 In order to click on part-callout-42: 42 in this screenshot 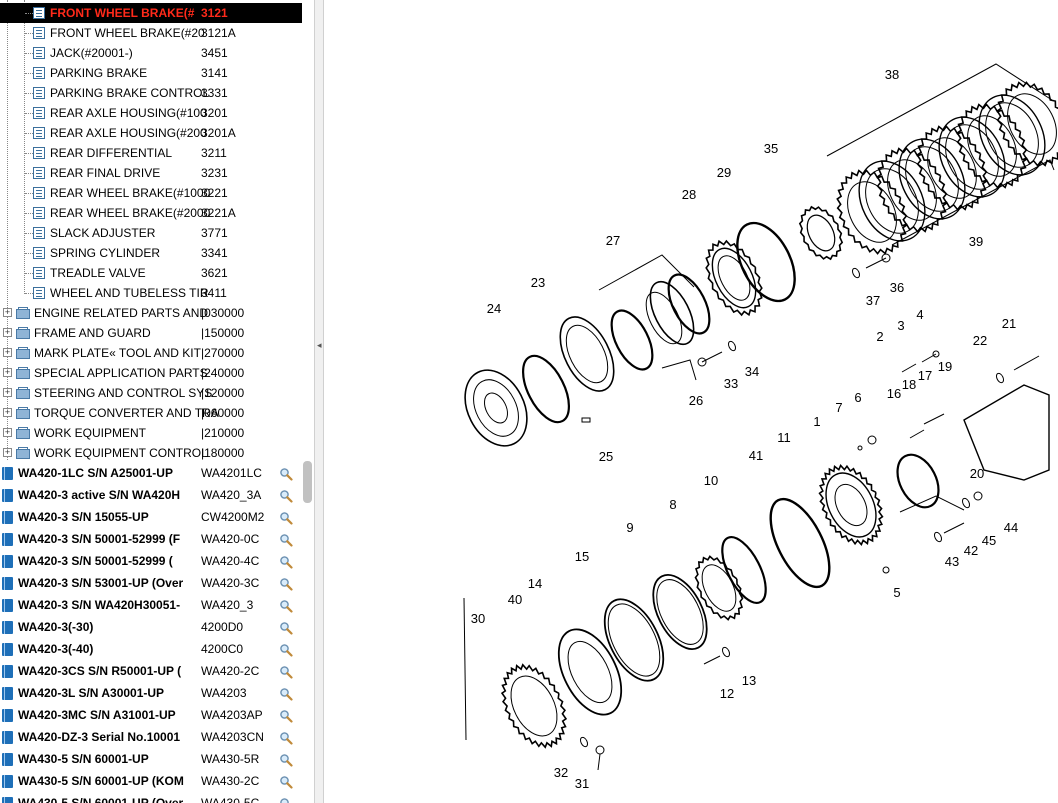, I will do `click(971, 550)`.